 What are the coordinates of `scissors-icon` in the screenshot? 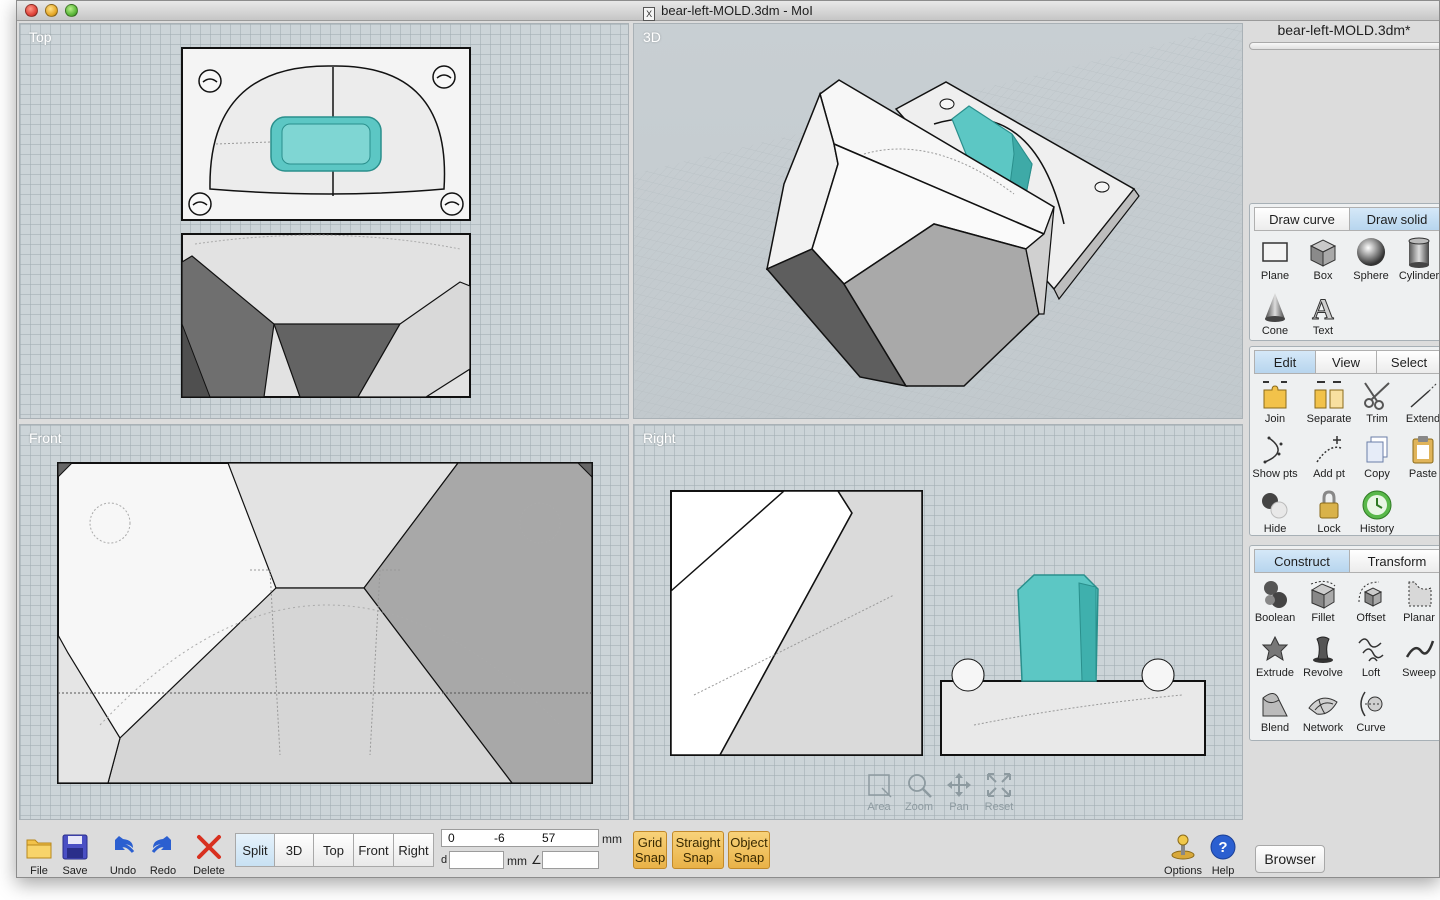 It's located at (1377, 396).